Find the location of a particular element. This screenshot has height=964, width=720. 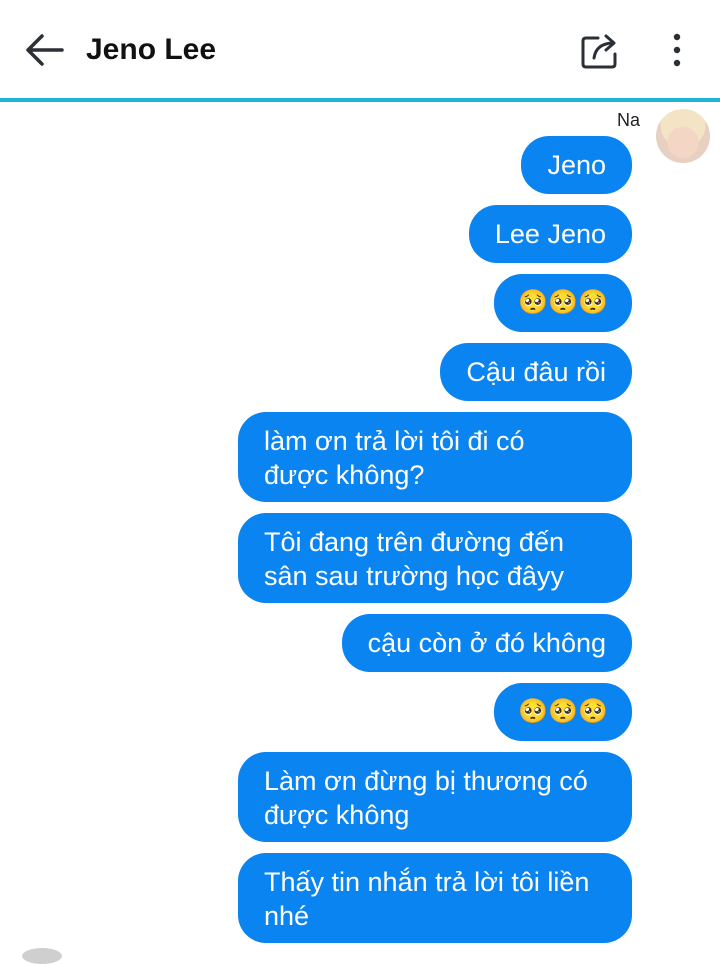

share-icon is located at coordinates (600, 50).